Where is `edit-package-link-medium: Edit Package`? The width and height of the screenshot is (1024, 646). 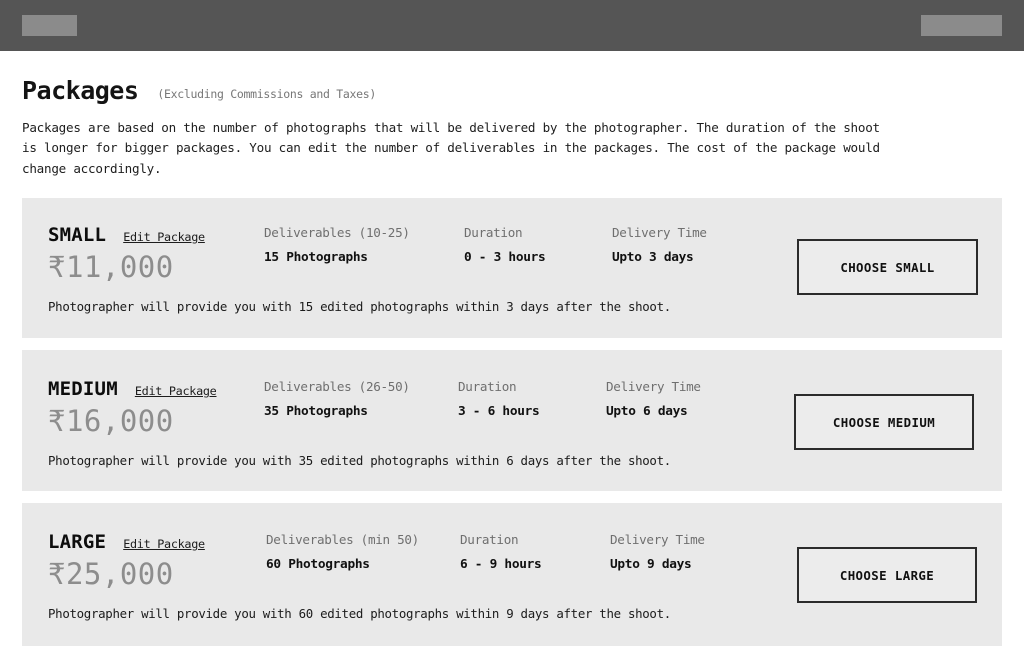
edit-package-link-medium: Edit Package is located at coordinates (176, 391).